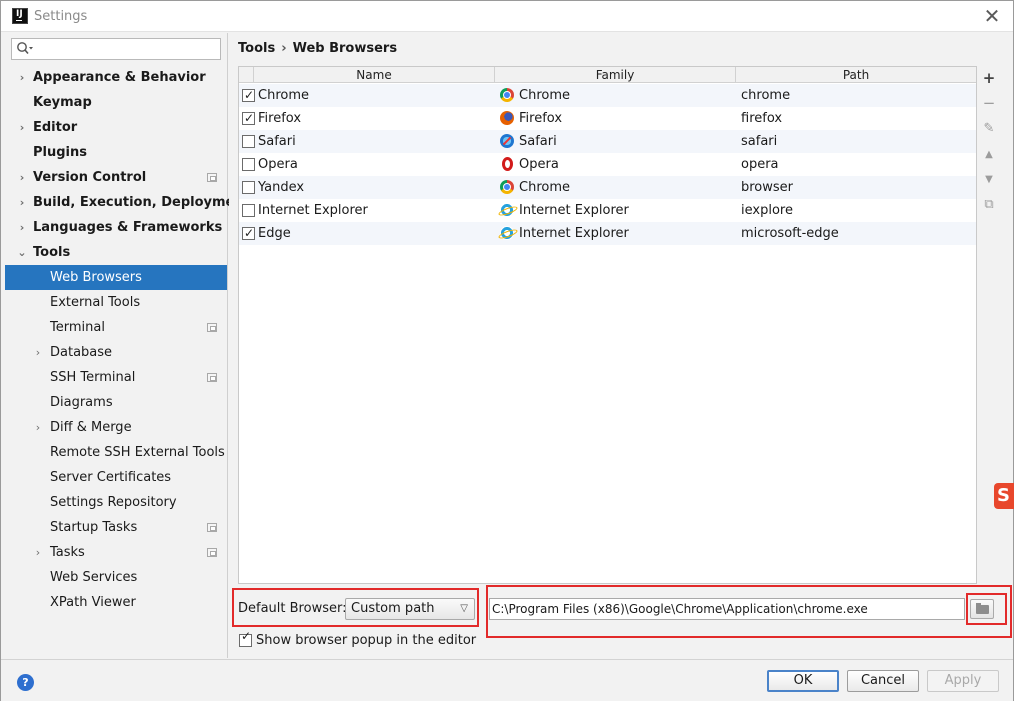 This screenshot has width=1014, height=701. What do you see at coordinates (767, 210) in the screenshot?
I see `browser-path-cell: iexplore` at bounding box center [767, 210].